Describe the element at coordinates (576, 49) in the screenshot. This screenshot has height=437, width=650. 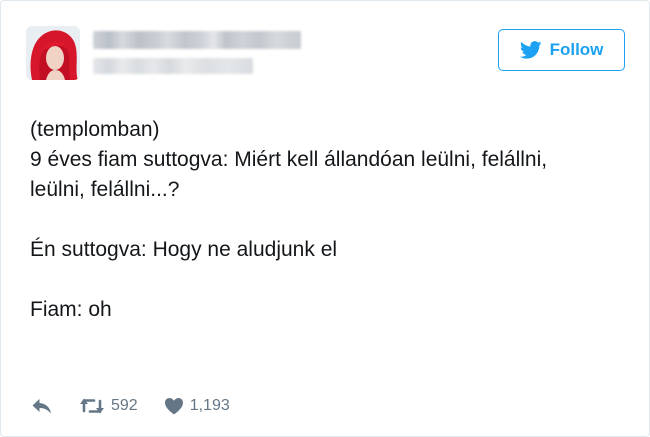
I see `follow-label: Follow` at that location.